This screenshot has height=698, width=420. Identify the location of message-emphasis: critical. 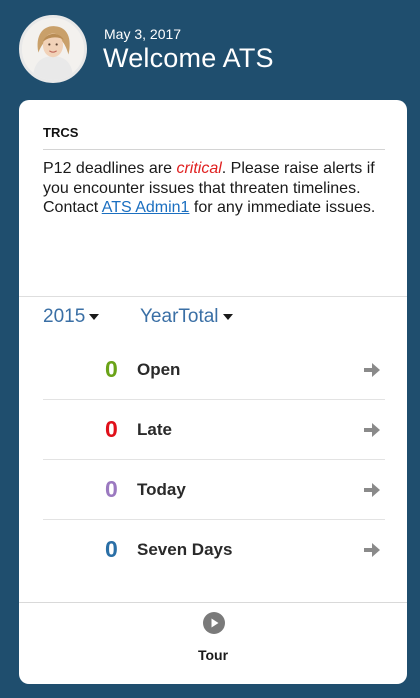
(199, 168).